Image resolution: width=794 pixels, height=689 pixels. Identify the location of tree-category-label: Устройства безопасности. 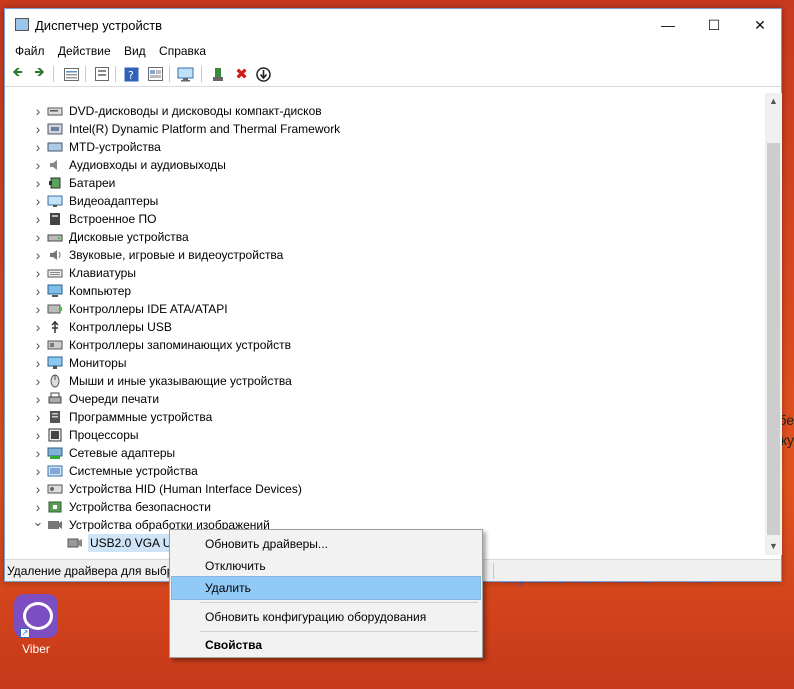
(140, 507).